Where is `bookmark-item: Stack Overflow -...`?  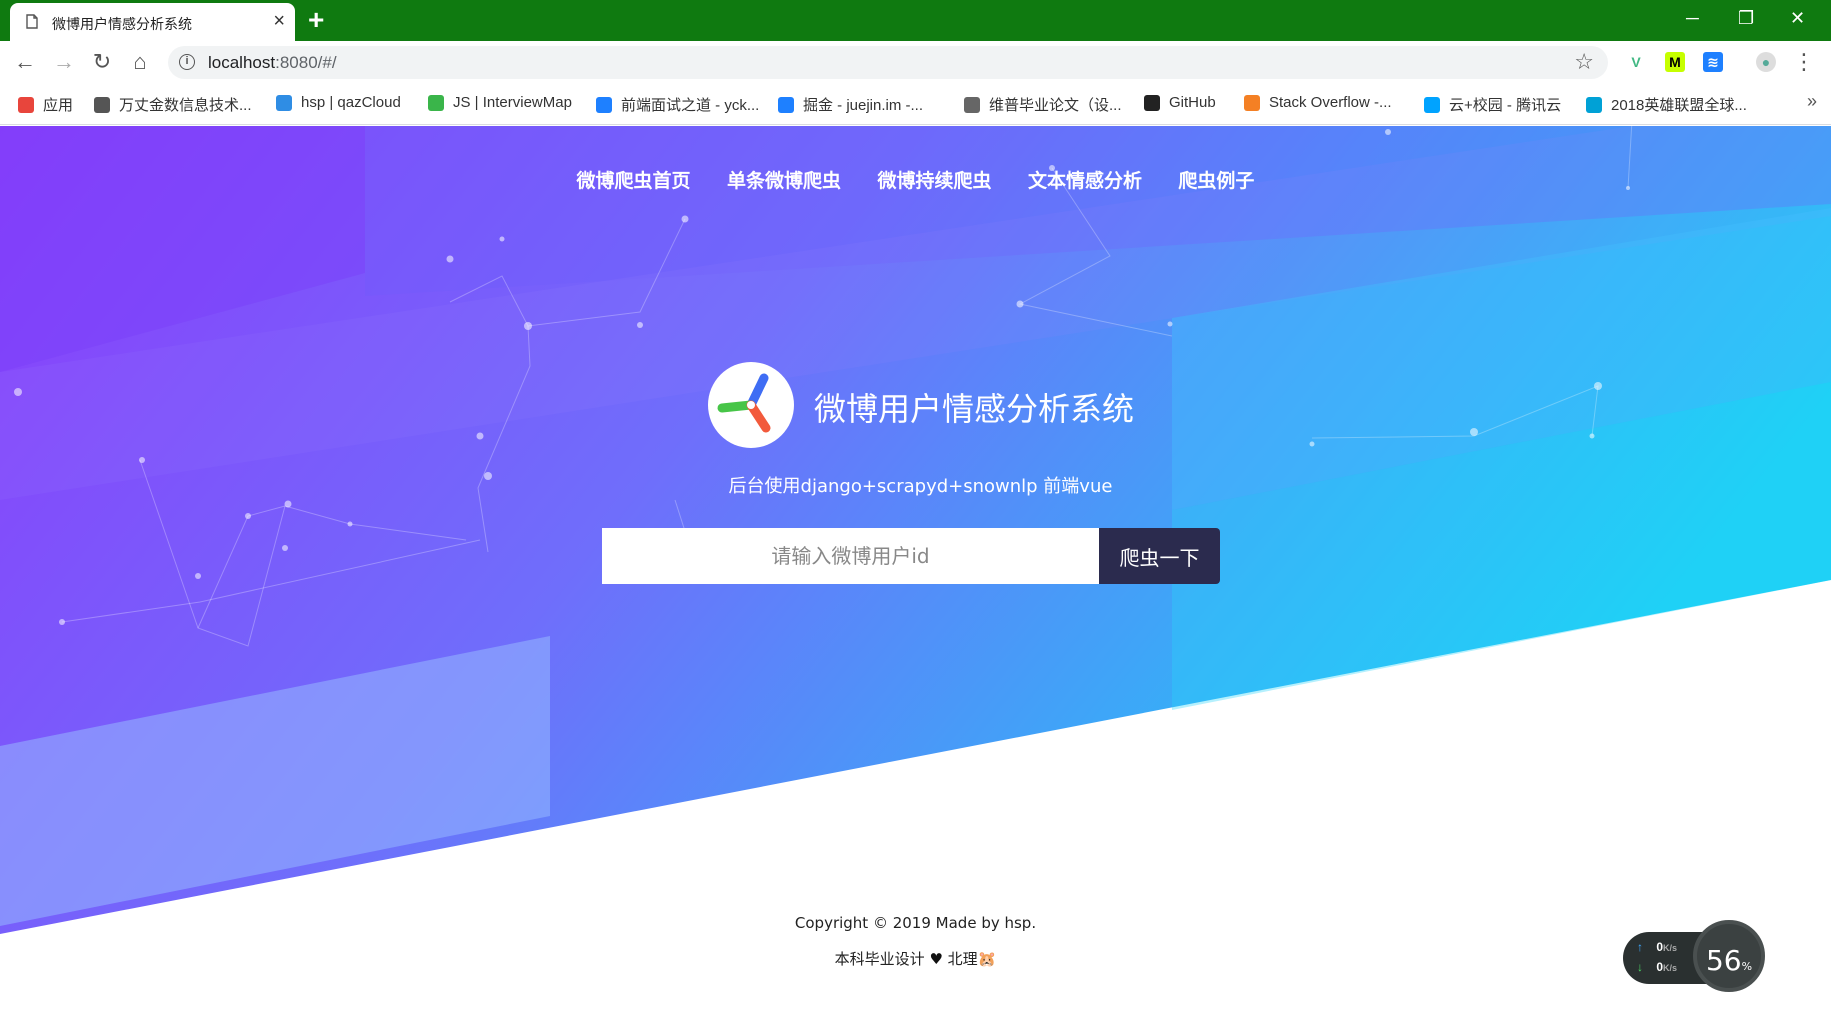 bookmark-item: Stack Overflow -... is located at coordinates (1318, 102).